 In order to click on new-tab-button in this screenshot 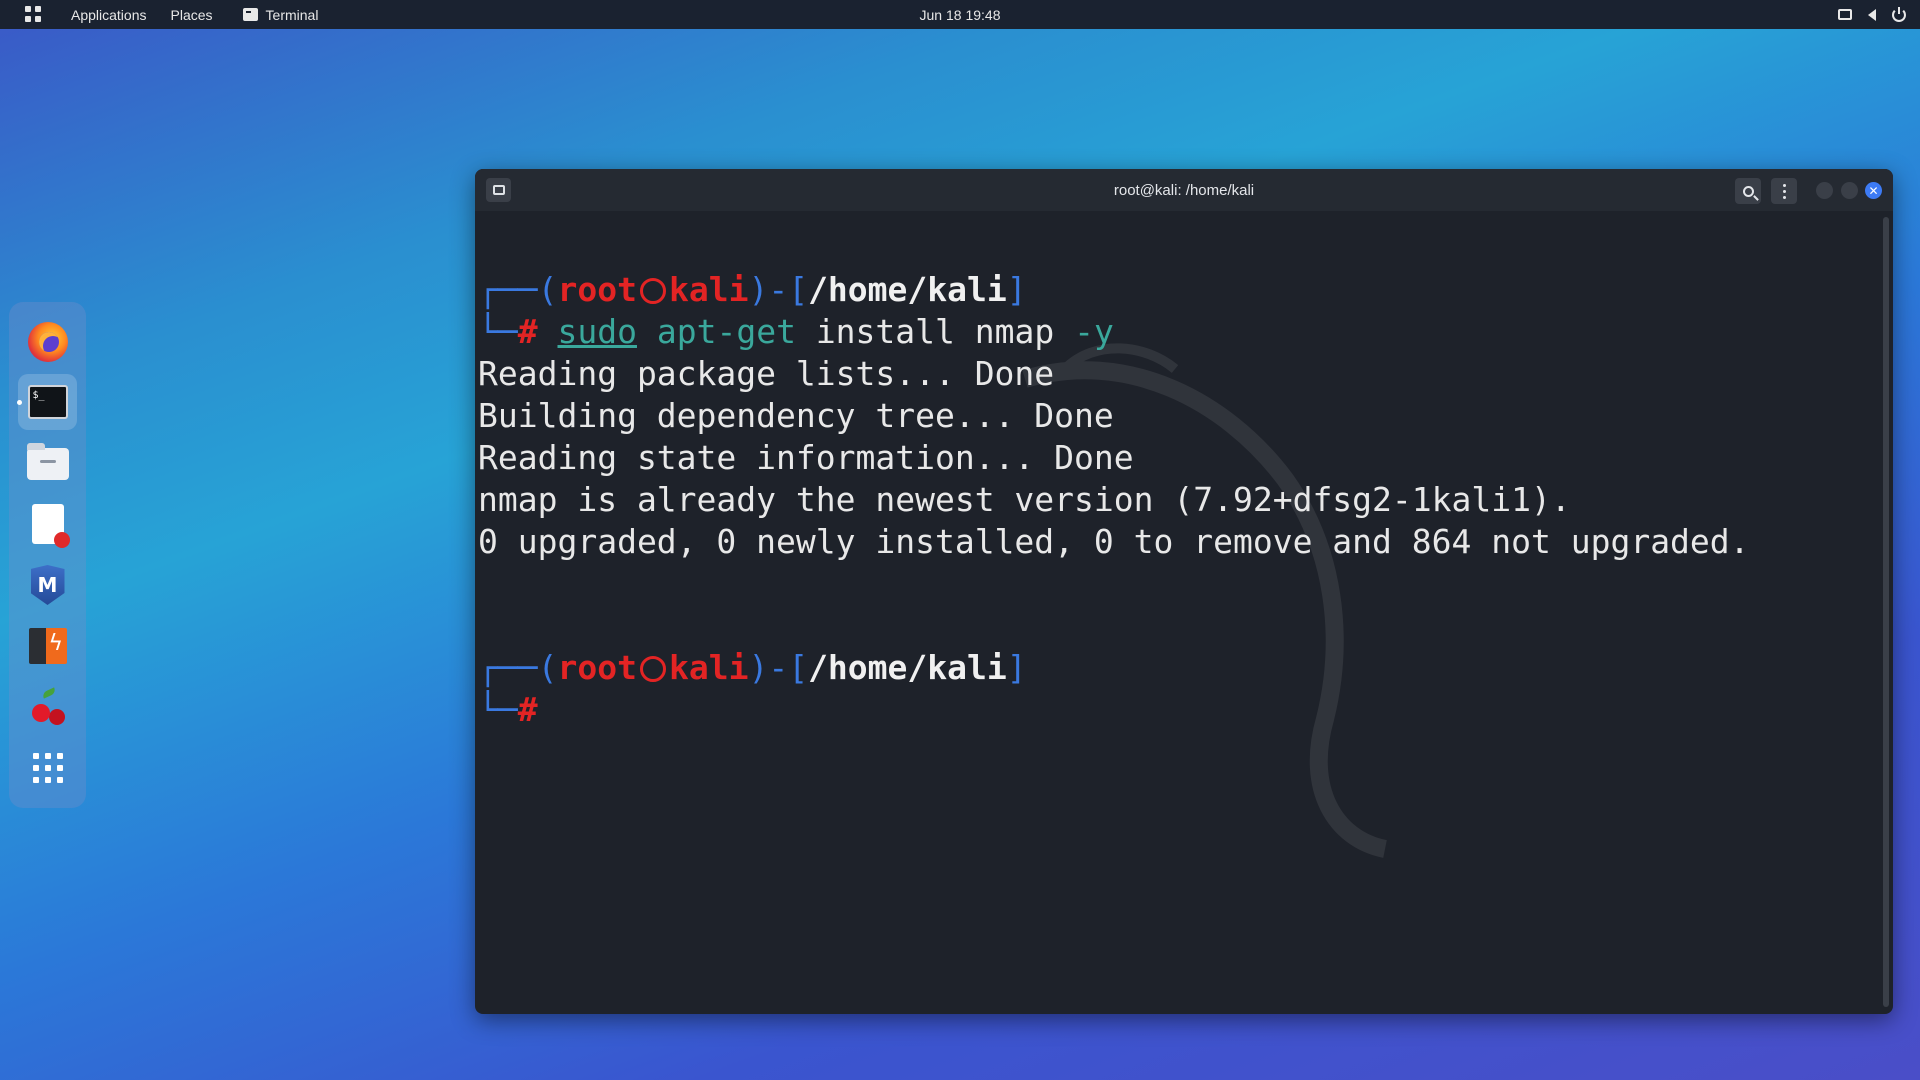, I will do `click(498, 190)`.